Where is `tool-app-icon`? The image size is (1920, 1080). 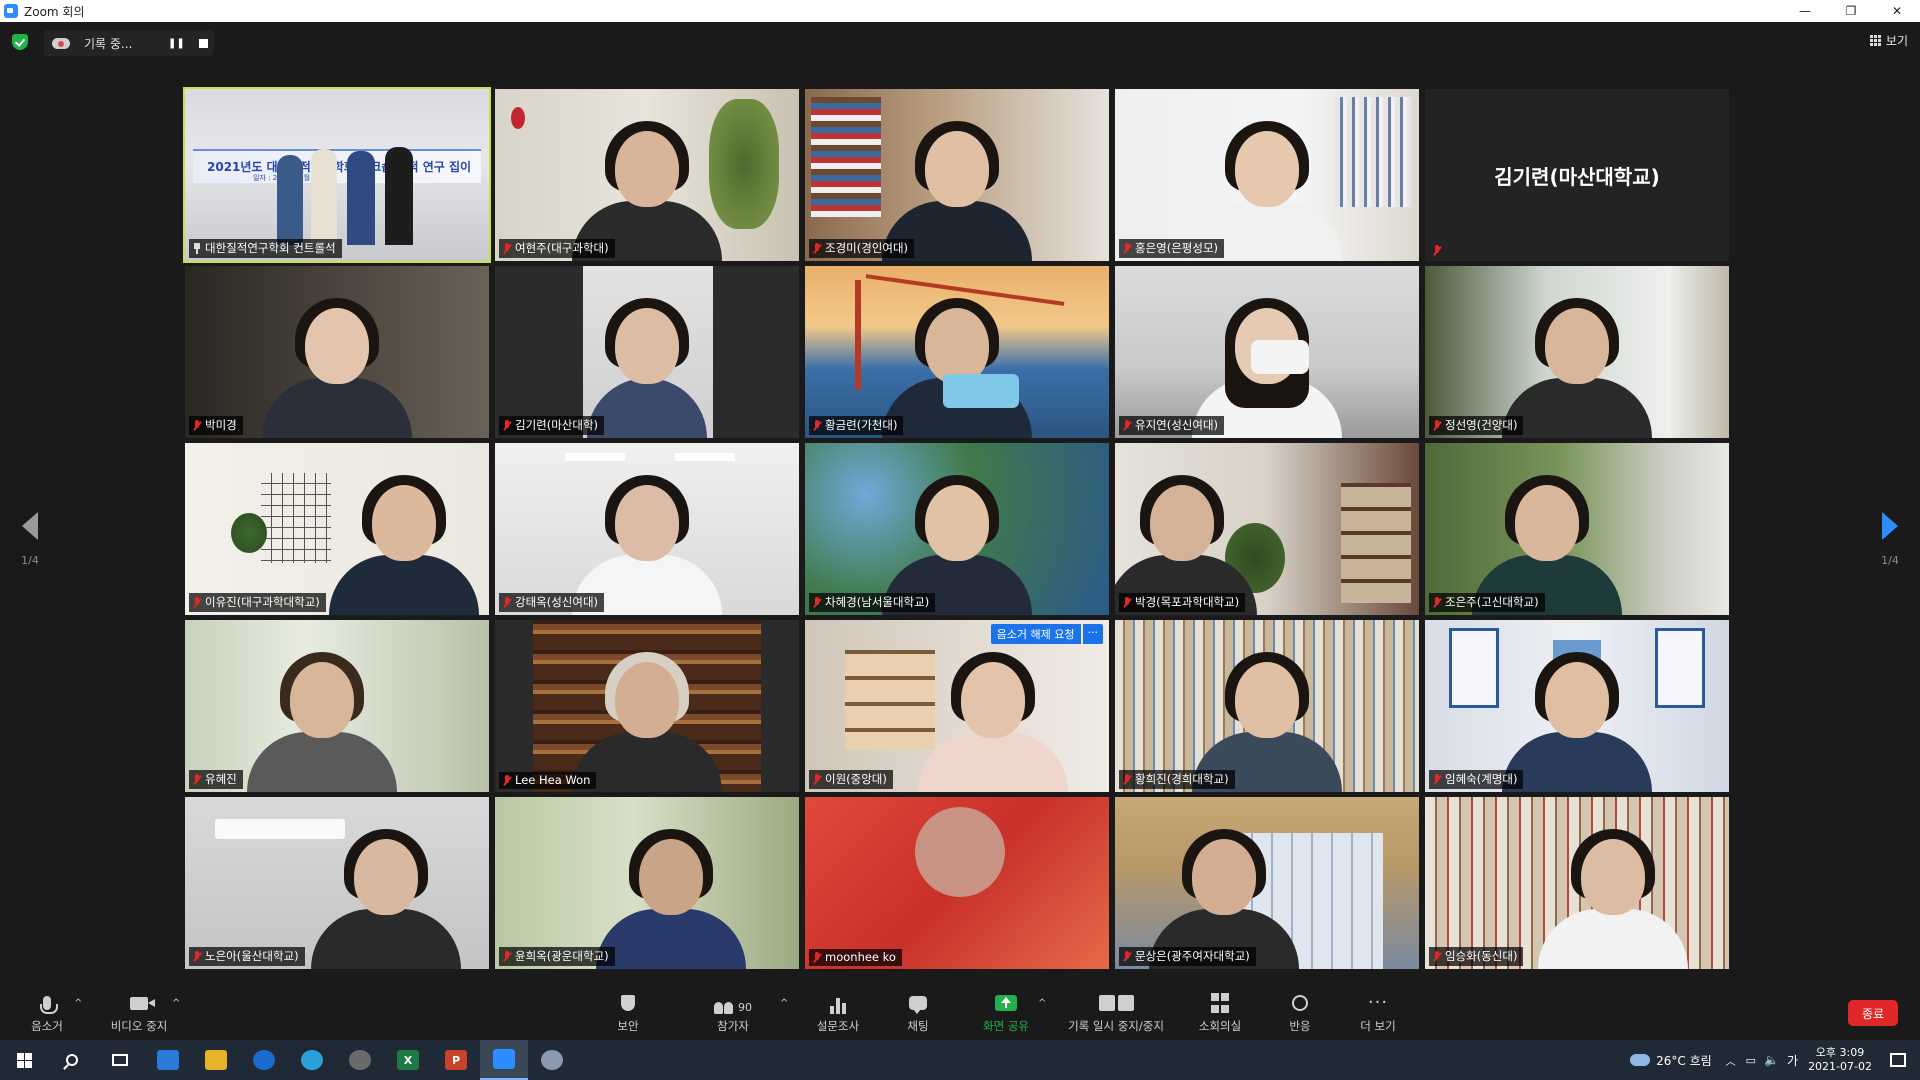
tool-app-icon is located at coordinates (552, 1060).